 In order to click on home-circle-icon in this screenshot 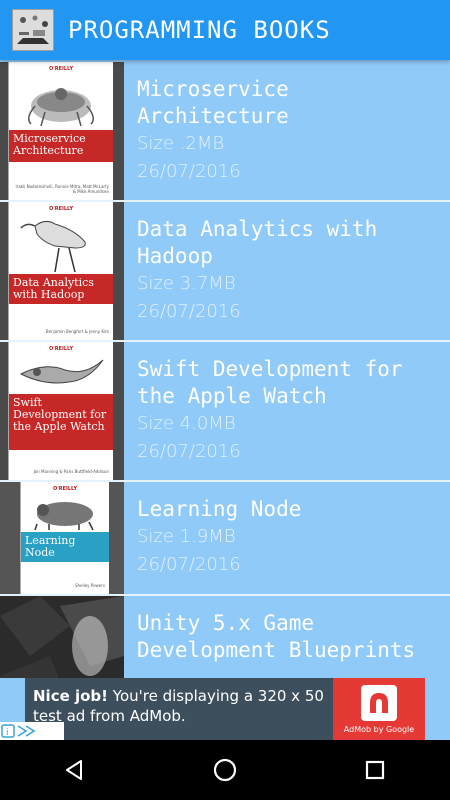, I will do `click(225, 770)`.